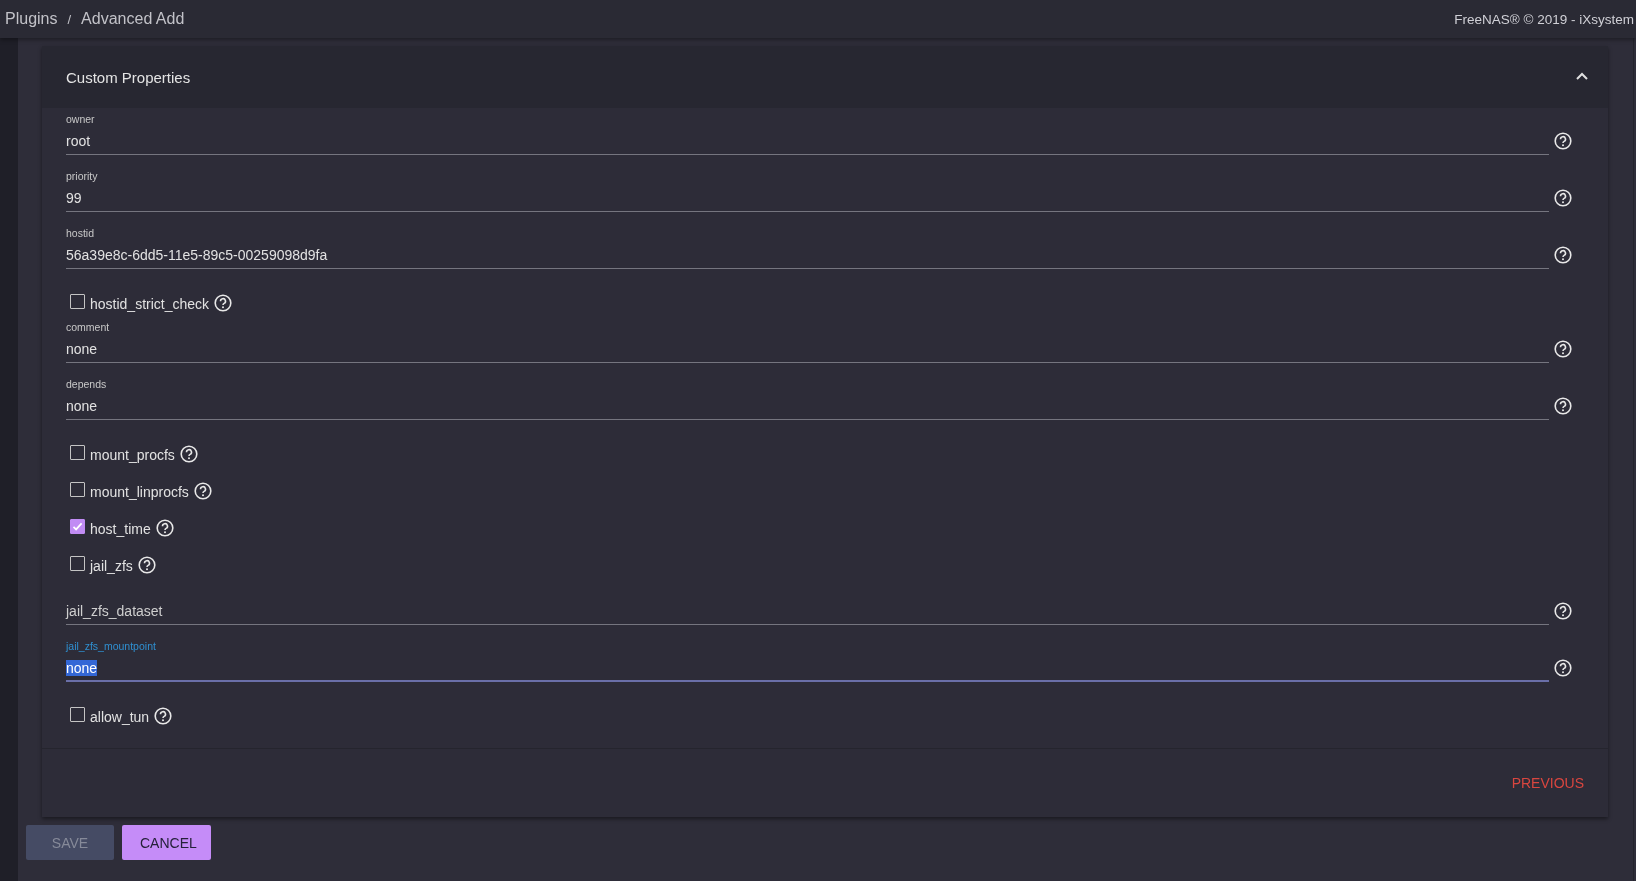  What do you see at coordinates (88, 327) in the screenshot?
I see `field-label: comment` at bounding box center [88, 327].